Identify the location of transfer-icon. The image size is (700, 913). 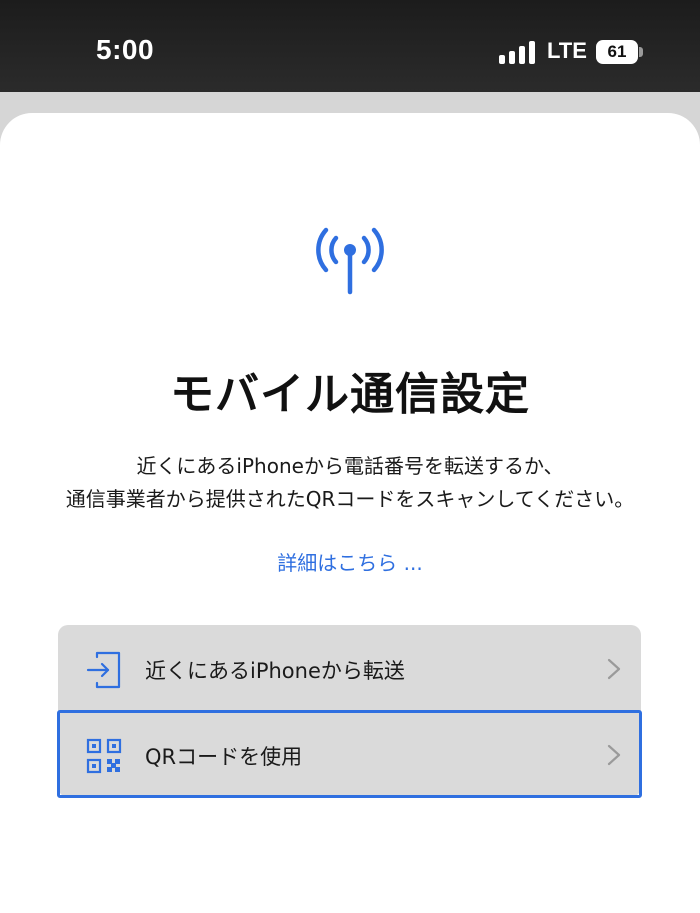
(103, 670).